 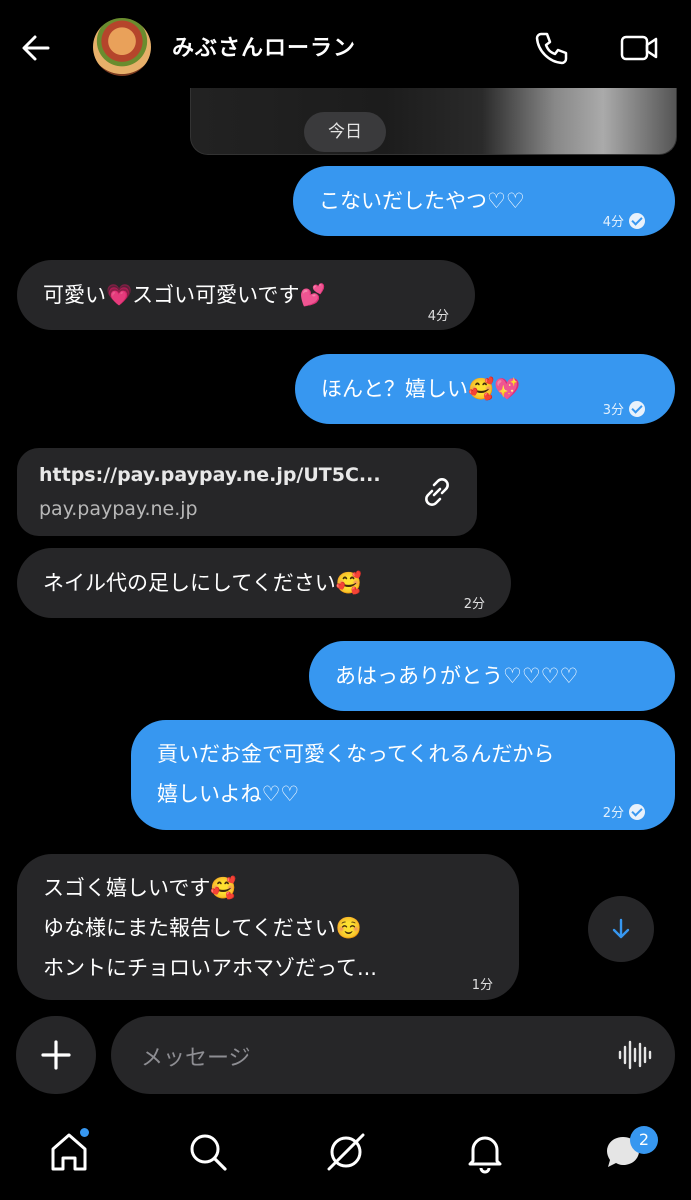 I want to click on avatar, so click(x=122, y=47).